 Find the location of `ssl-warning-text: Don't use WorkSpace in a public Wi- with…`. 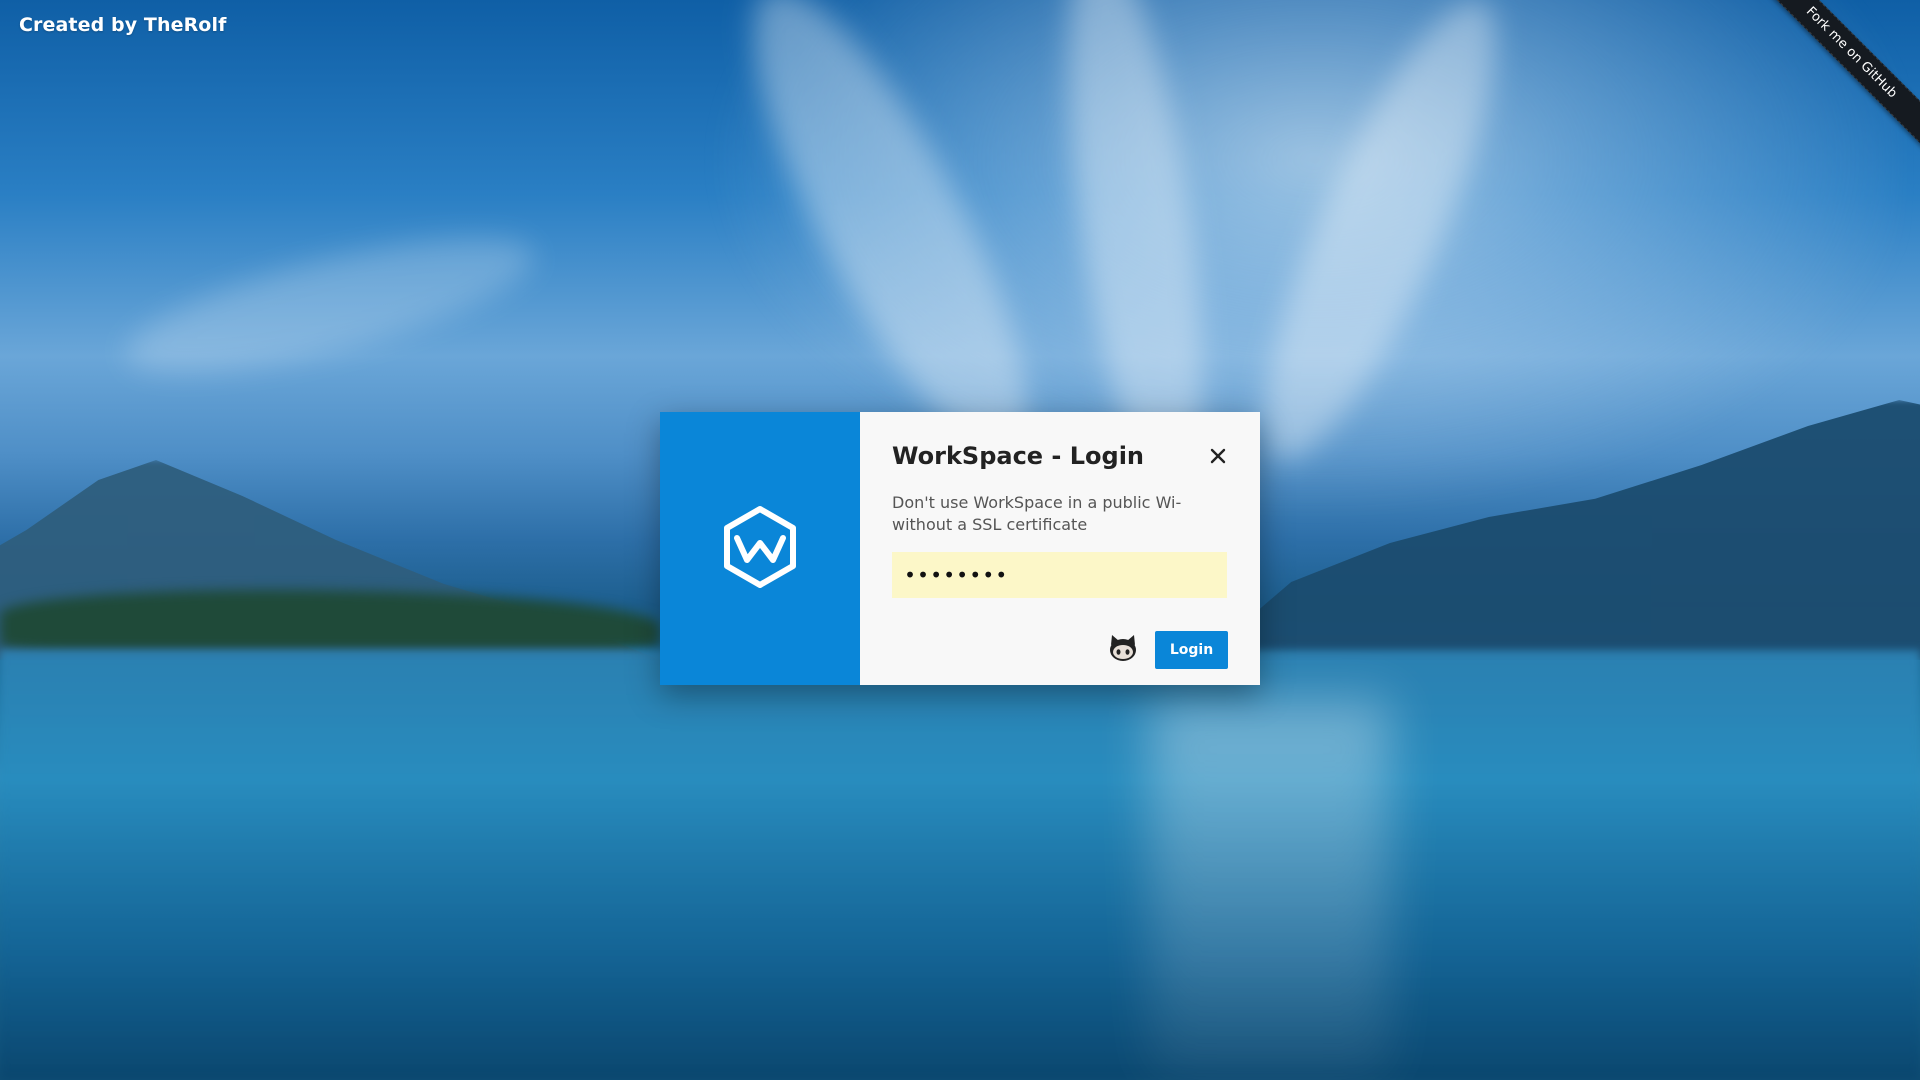

ssl-warning-text: Don't use WorkSpace in a public Wi- with… is located at coordinates (1037, 513).